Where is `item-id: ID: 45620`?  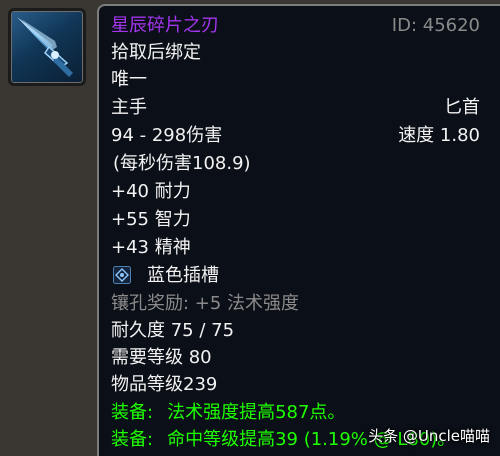
item-id: ID: 45620 is located at coordinates (435, 25).